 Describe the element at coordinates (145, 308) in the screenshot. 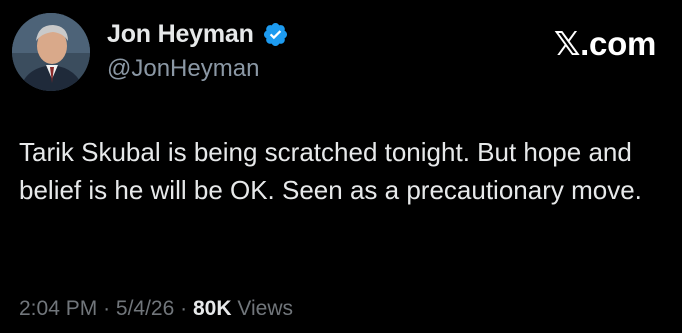

I see `tweet-date: 5/4/26` at that location.